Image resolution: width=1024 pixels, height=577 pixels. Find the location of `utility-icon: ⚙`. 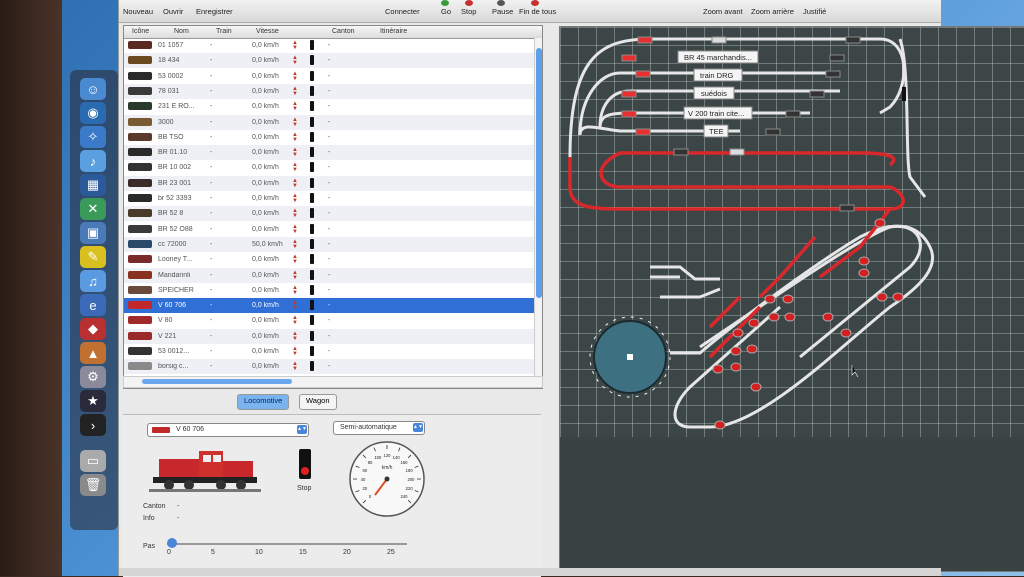

utility-icon: ⚙ is located at coordinates (93, 377).